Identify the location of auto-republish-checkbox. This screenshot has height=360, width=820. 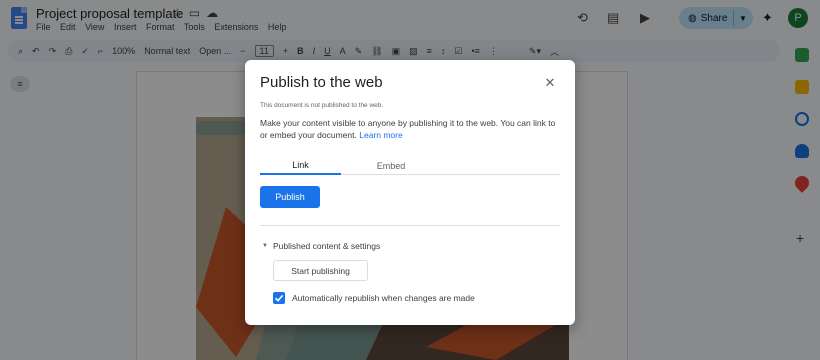
(279, 298).